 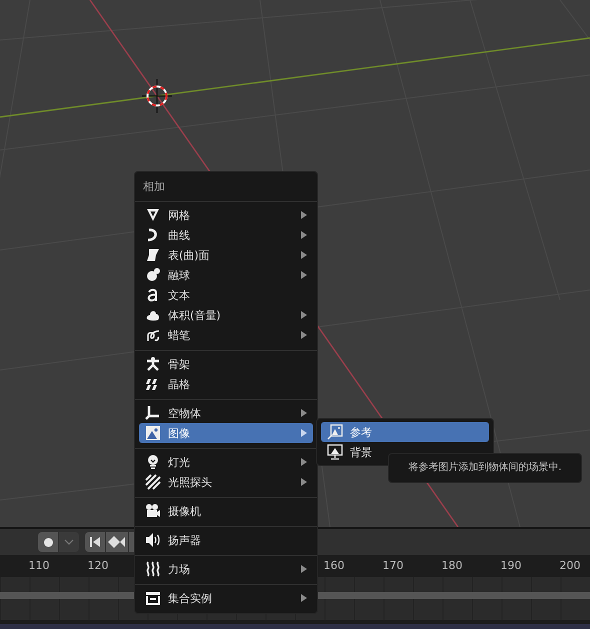 I want to click on menu-item: 摄像机, so click(x=226, y=511).